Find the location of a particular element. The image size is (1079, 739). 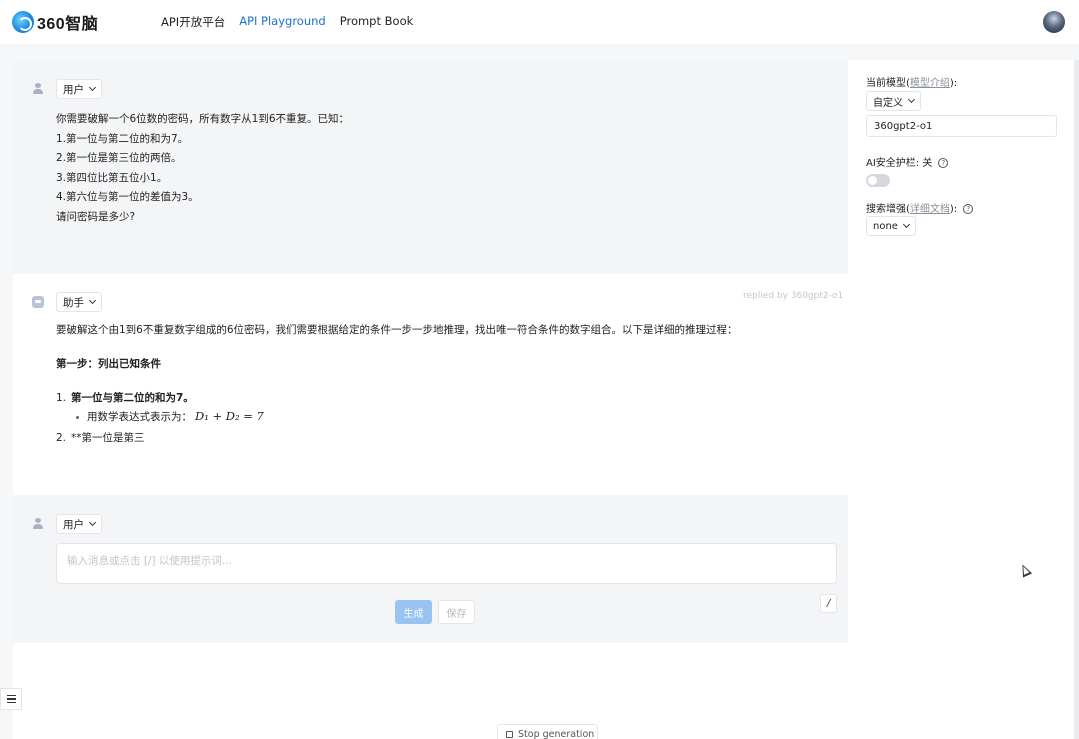

prompt-box is located at coordinates (446, 563).